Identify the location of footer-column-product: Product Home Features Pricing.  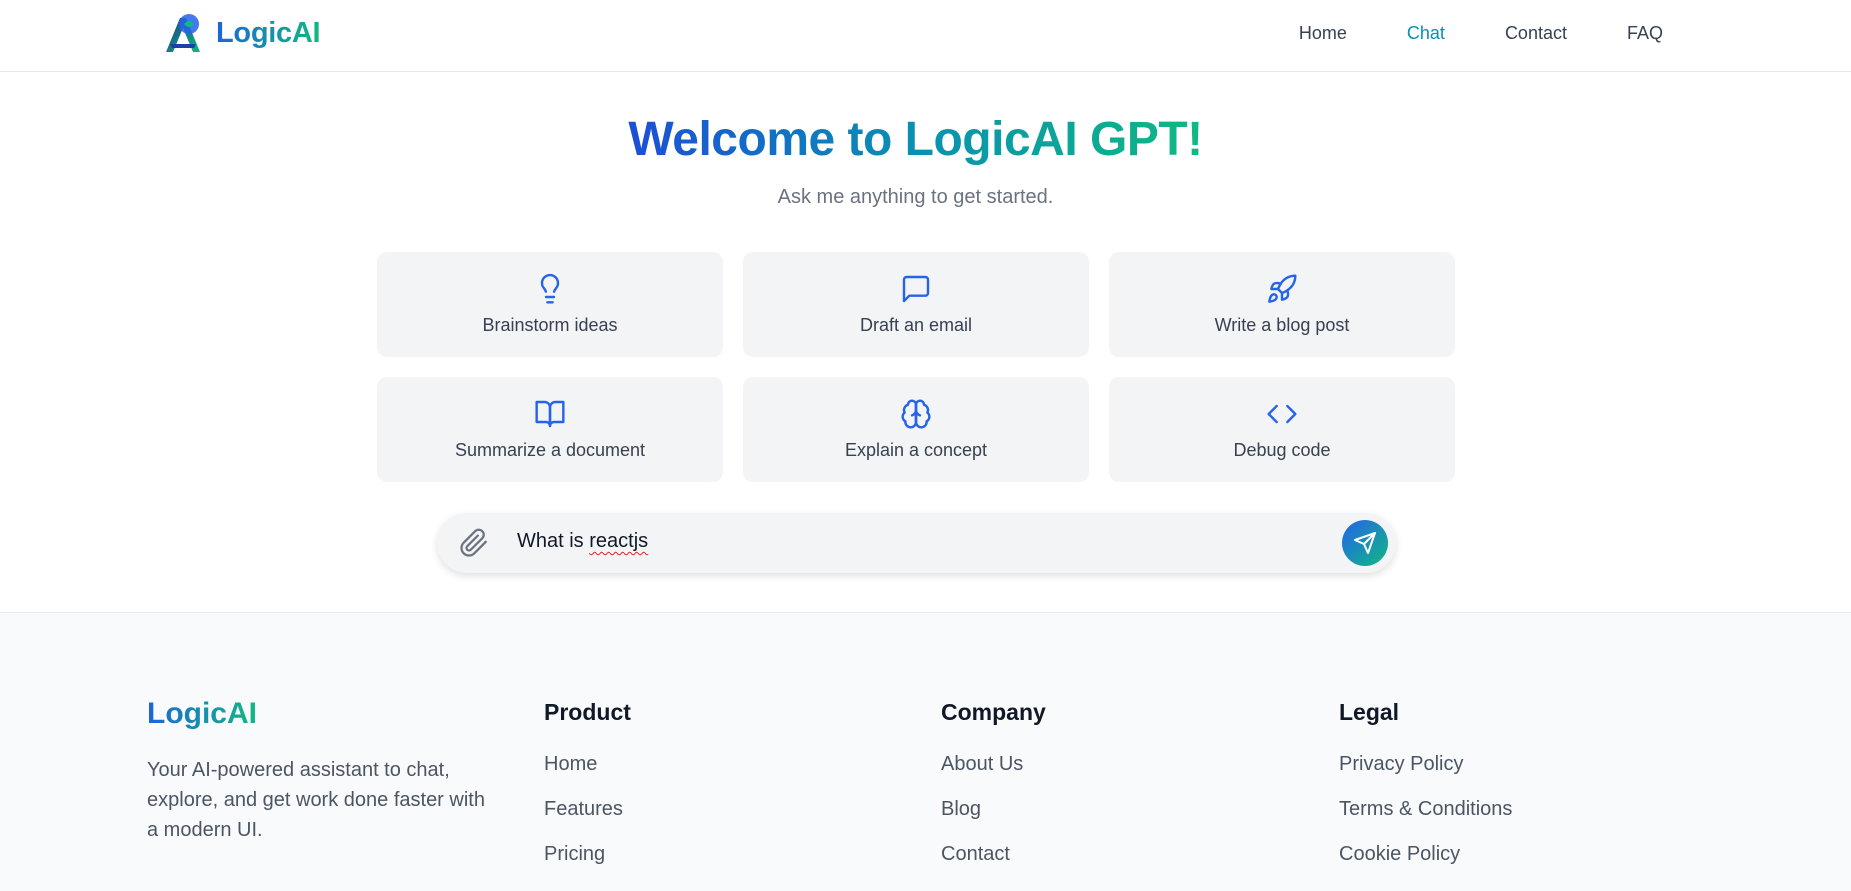
(587, 790).